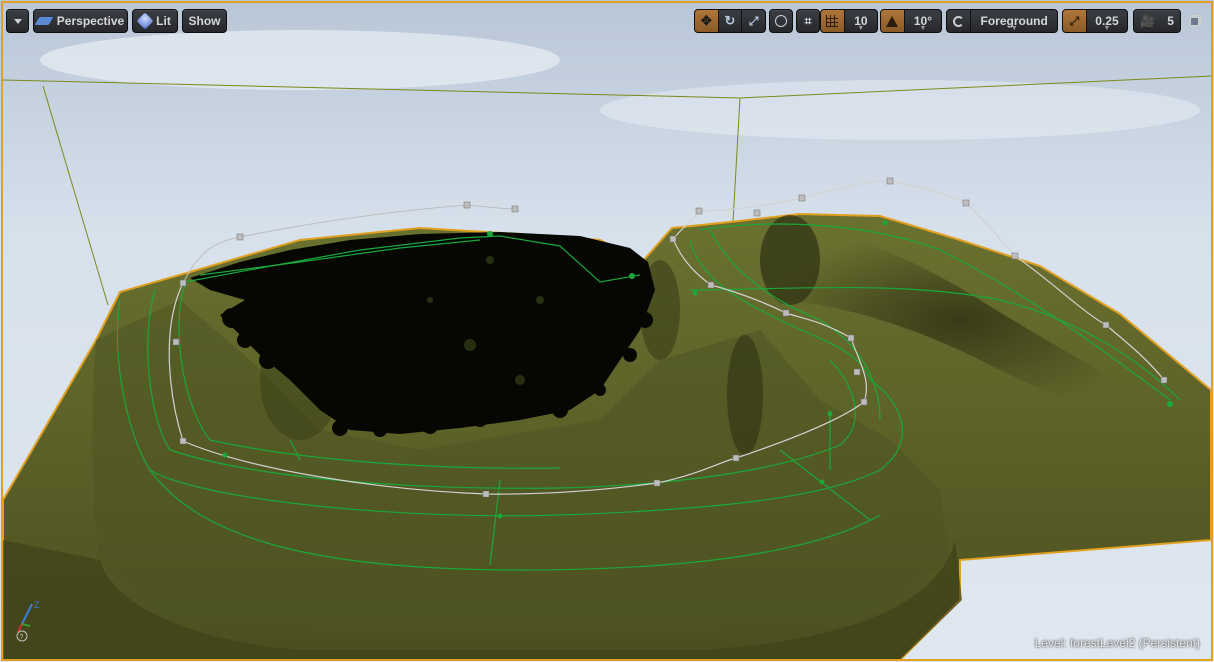 This screenshot has height=662, width=1214. I want to click on scale-tool: ⤢, so click(753, 21).